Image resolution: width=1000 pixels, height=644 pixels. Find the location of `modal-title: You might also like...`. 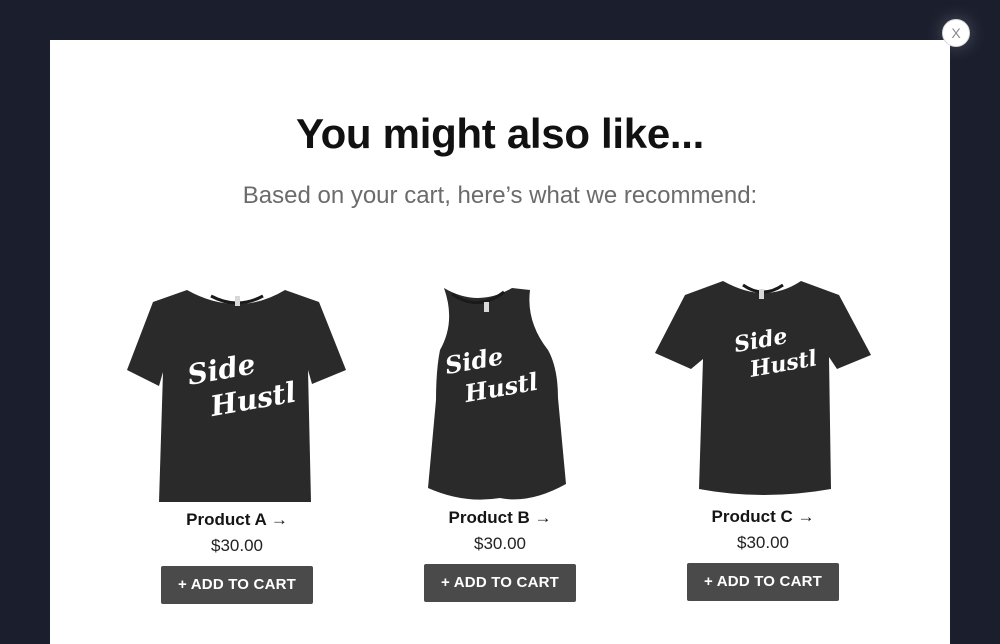

modal-title: You might also like... is located at coordinates (500, 133).